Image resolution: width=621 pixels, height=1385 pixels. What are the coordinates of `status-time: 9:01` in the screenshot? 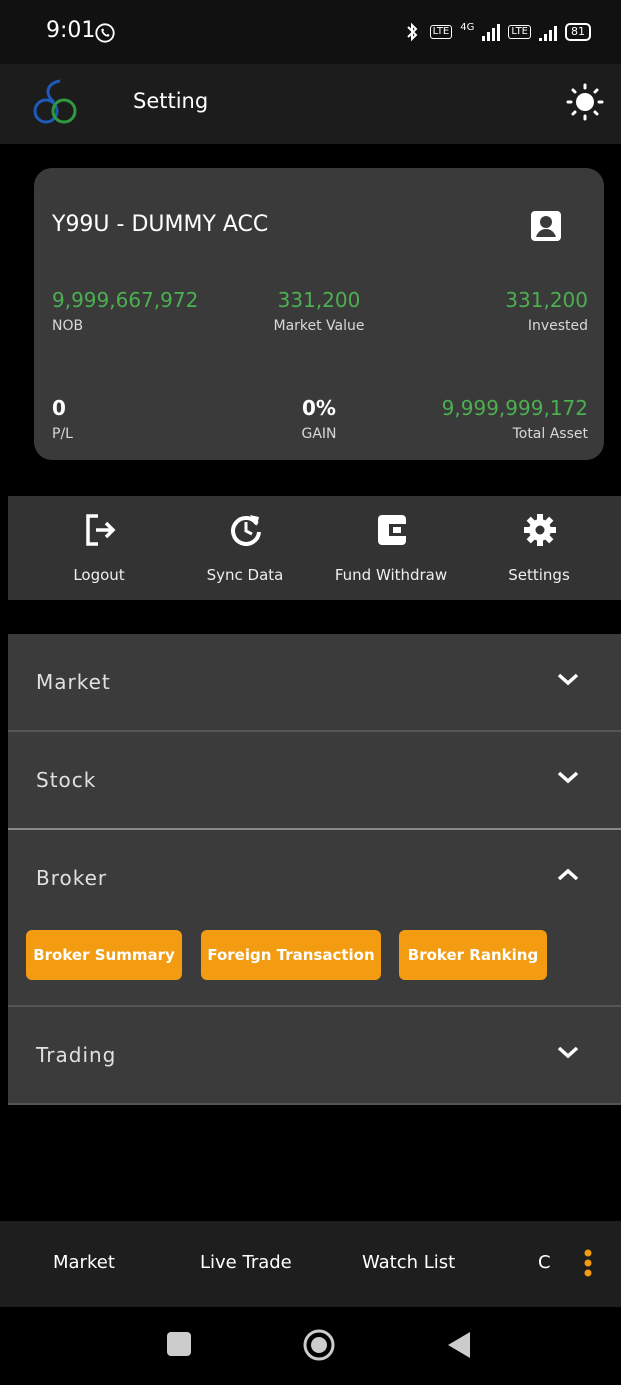 It's located at (71, 30).